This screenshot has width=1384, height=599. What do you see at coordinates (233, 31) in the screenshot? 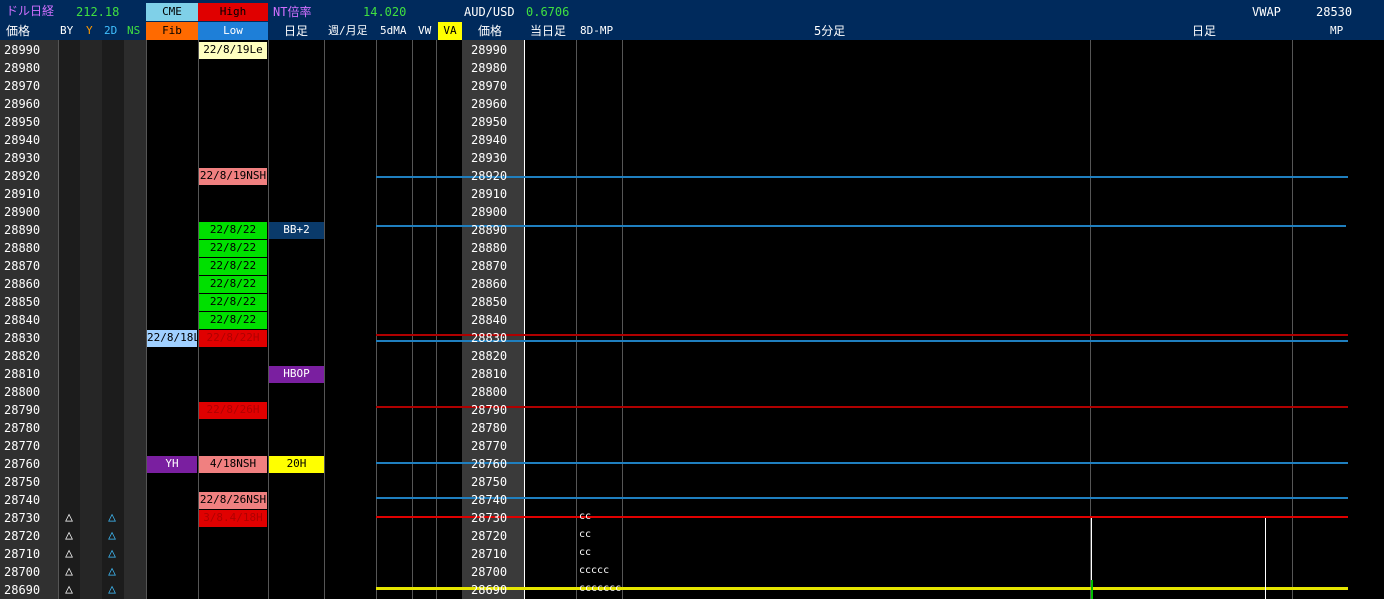
I see `low-header: Low` at bounding box center [233, 31].